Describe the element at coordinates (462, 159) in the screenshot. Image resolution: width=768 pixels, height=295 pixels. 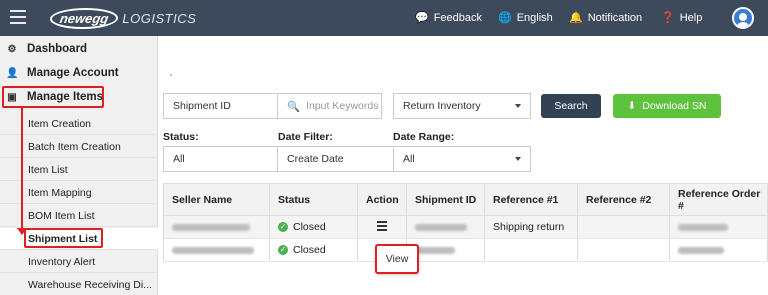
I see `date-range-select: All` at that location.